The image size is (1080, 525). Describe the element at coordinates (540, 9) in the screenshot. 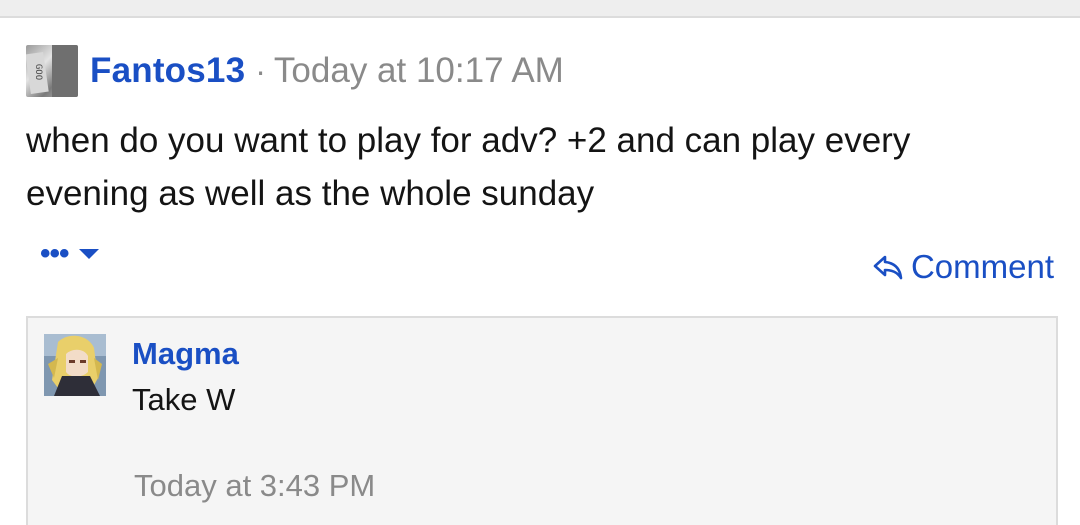

I see `previous-post-divider` at that location.